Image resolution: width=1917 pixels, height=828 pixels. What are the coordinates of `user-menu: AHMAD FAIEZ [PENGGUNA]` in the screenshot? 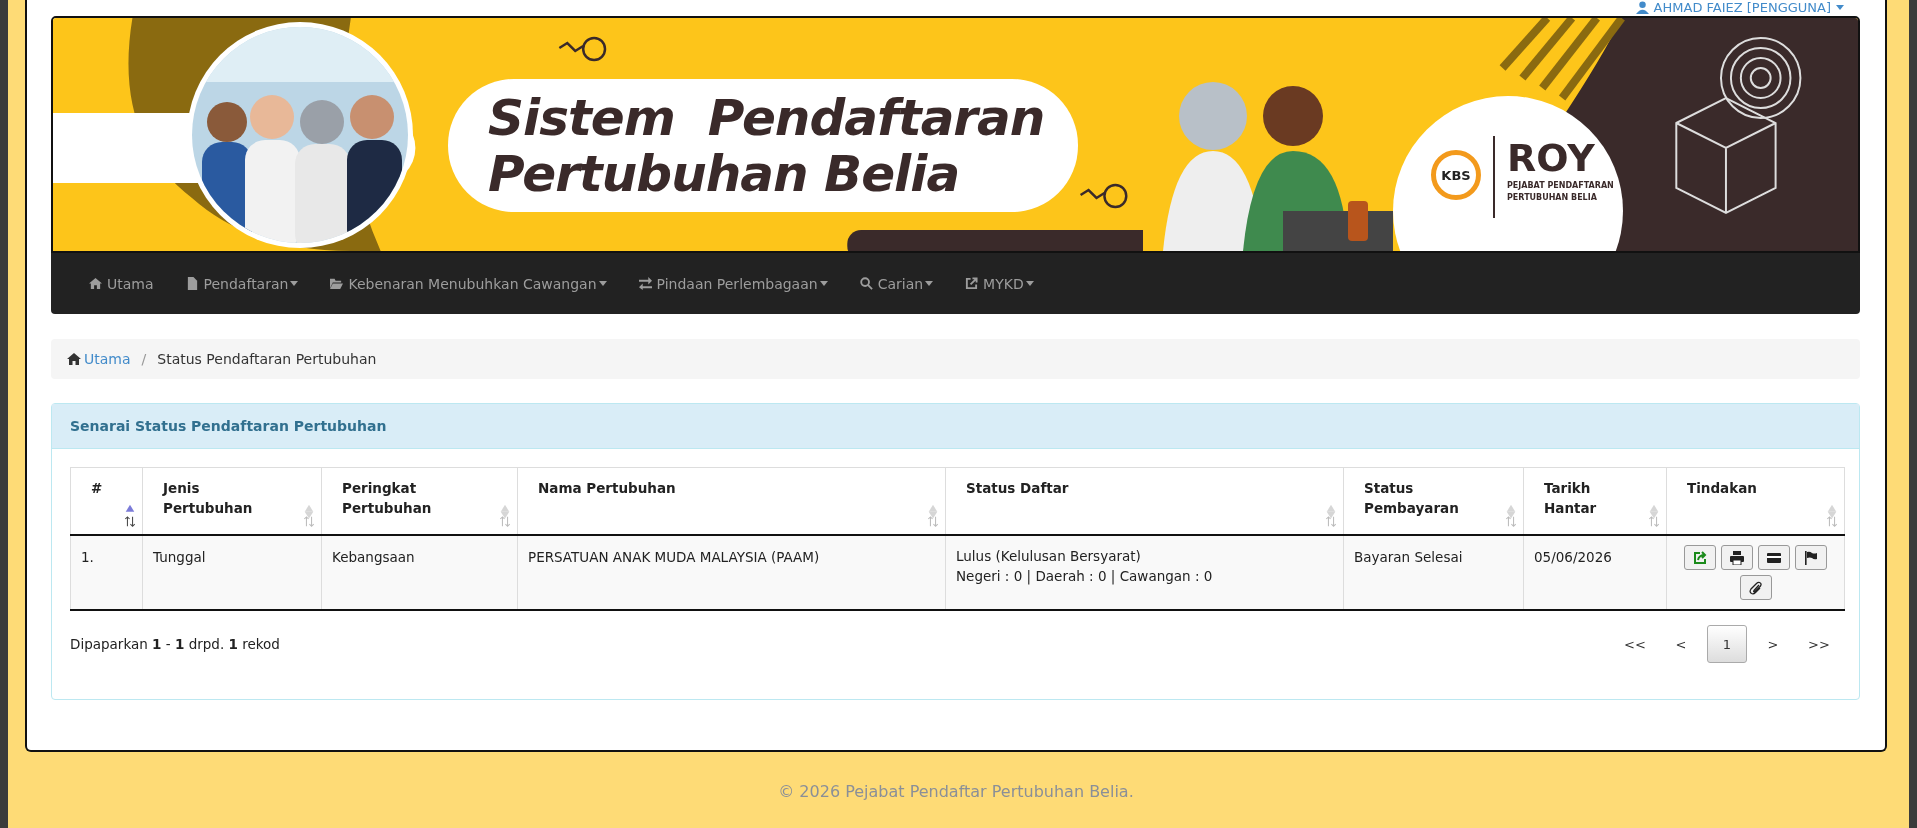 It's located at (1739, 7).